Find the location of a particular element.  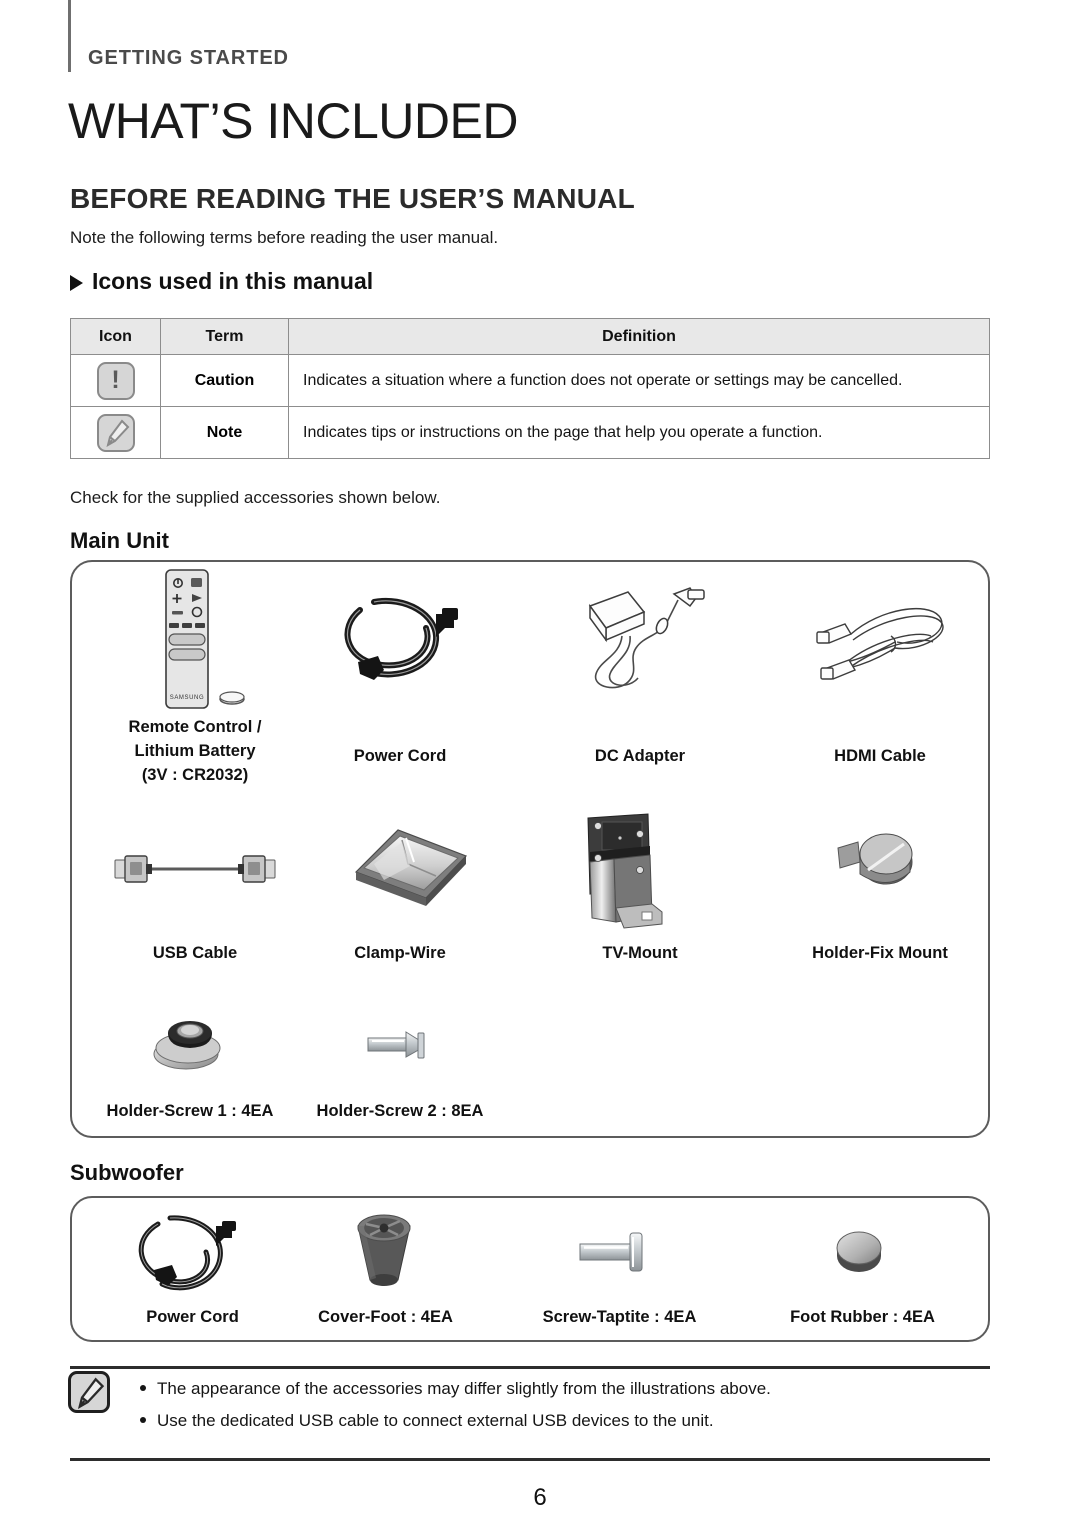

item-label-clamp-wire: Clamp-Wire is located at coordinates (400, 954).